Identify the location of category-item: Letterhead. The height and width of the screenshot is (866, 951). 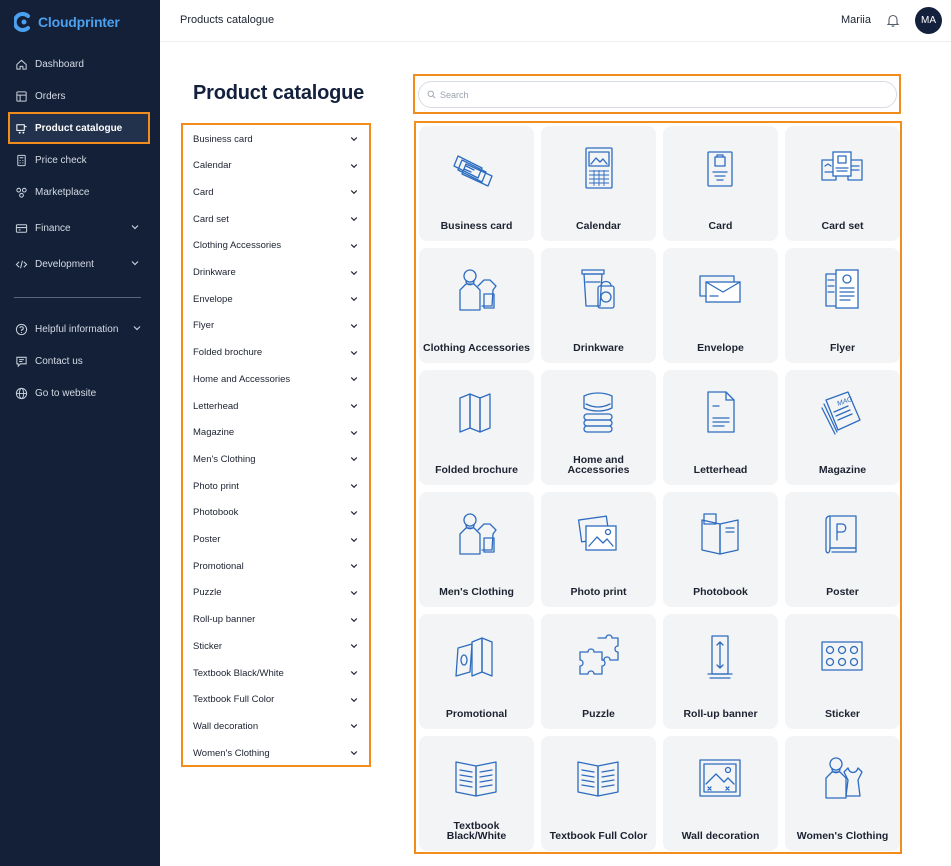
(275, 406).